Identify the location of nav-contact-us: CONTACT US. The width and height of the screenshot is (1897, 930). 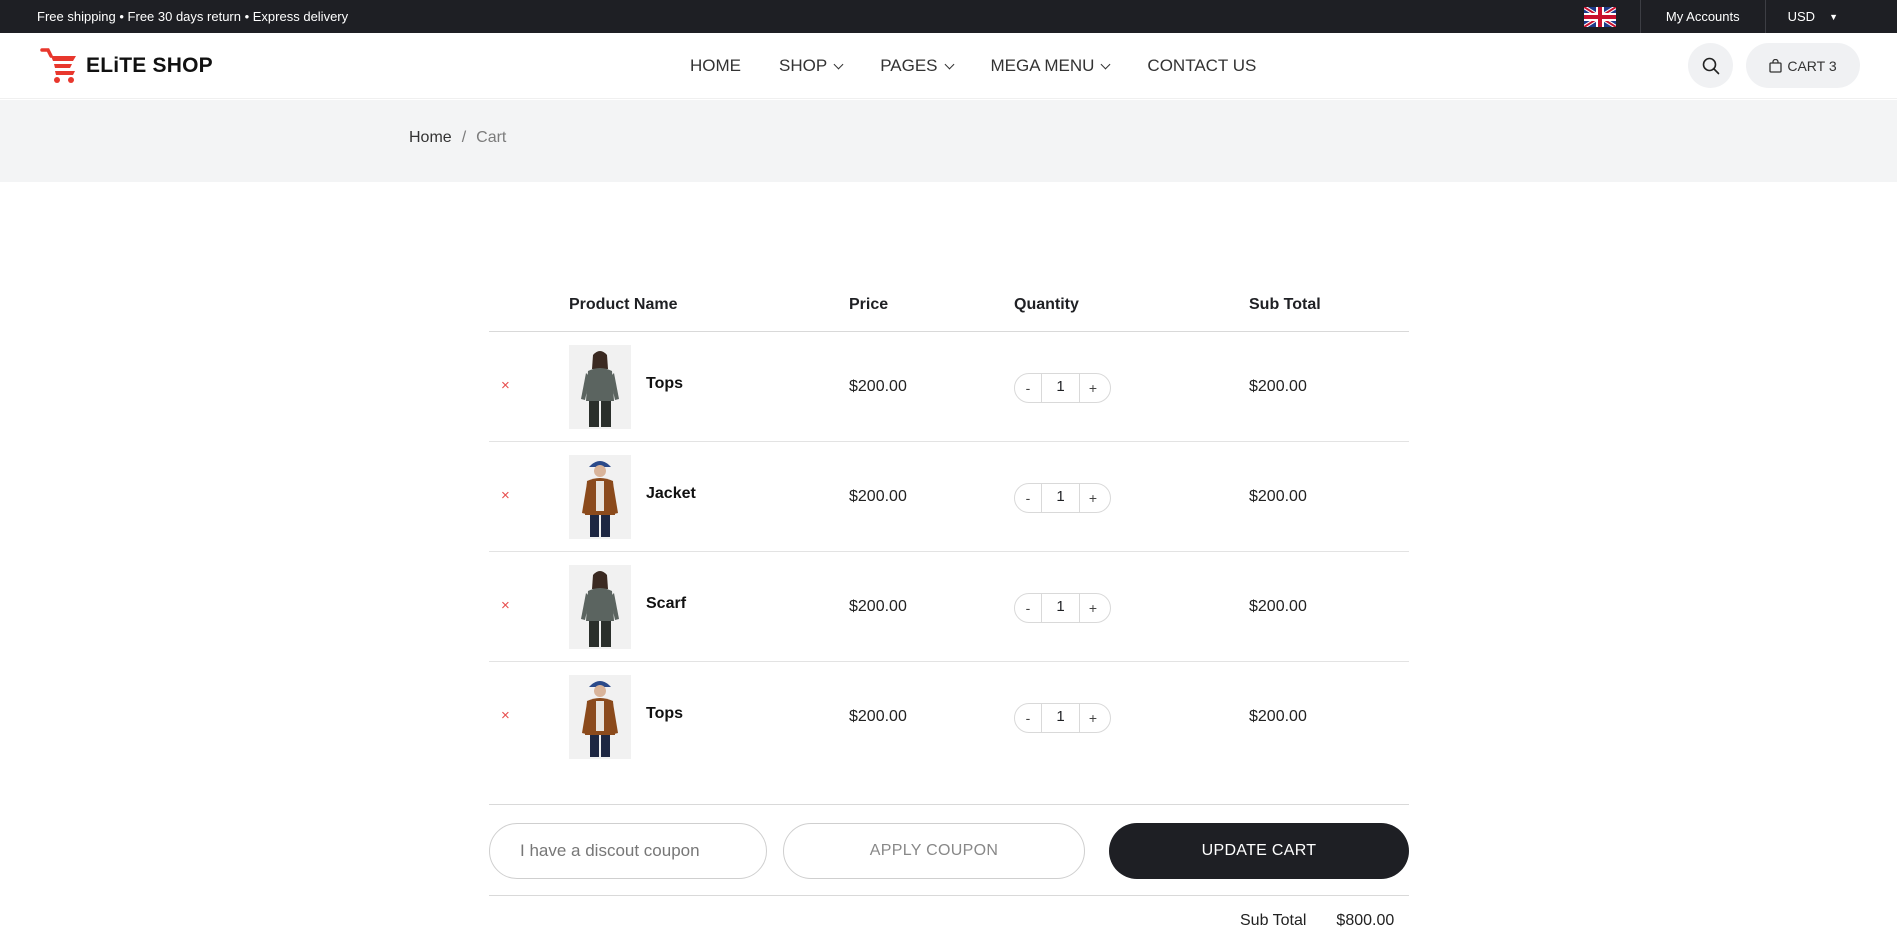
(1201, 66).